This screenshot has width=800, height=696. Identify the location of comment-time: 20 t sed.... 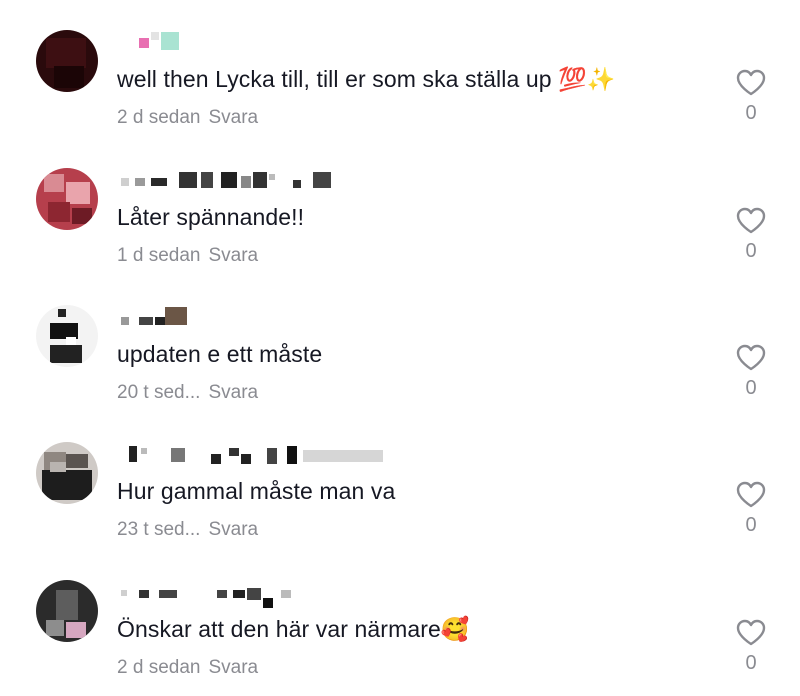
(159, 392).